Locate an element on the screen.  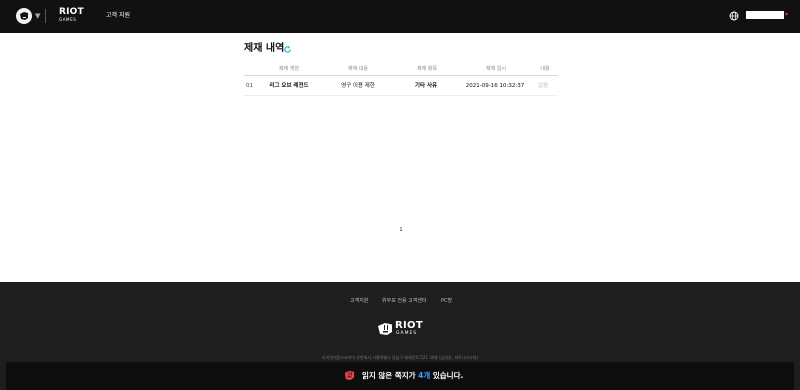
notification-message: 읽지 않은 쪽지가 4개 있습니다. is located at coordinates (412, 376).